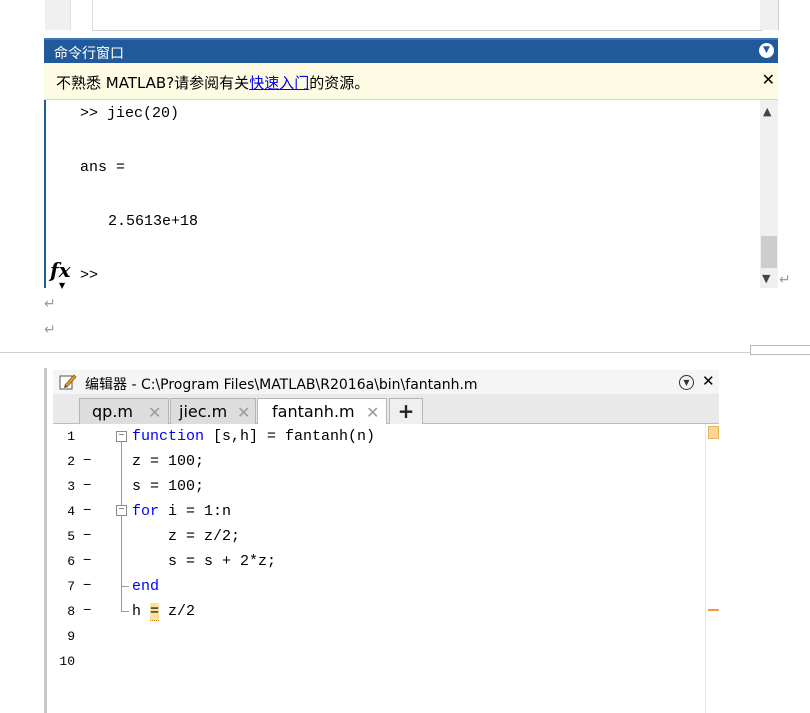 This screenshot has width=810, height=713. I want to click on editor-tab-bar: qp.m ✕ jiec.m ✕ fantanh.m ✕ +, so click(386, 409).